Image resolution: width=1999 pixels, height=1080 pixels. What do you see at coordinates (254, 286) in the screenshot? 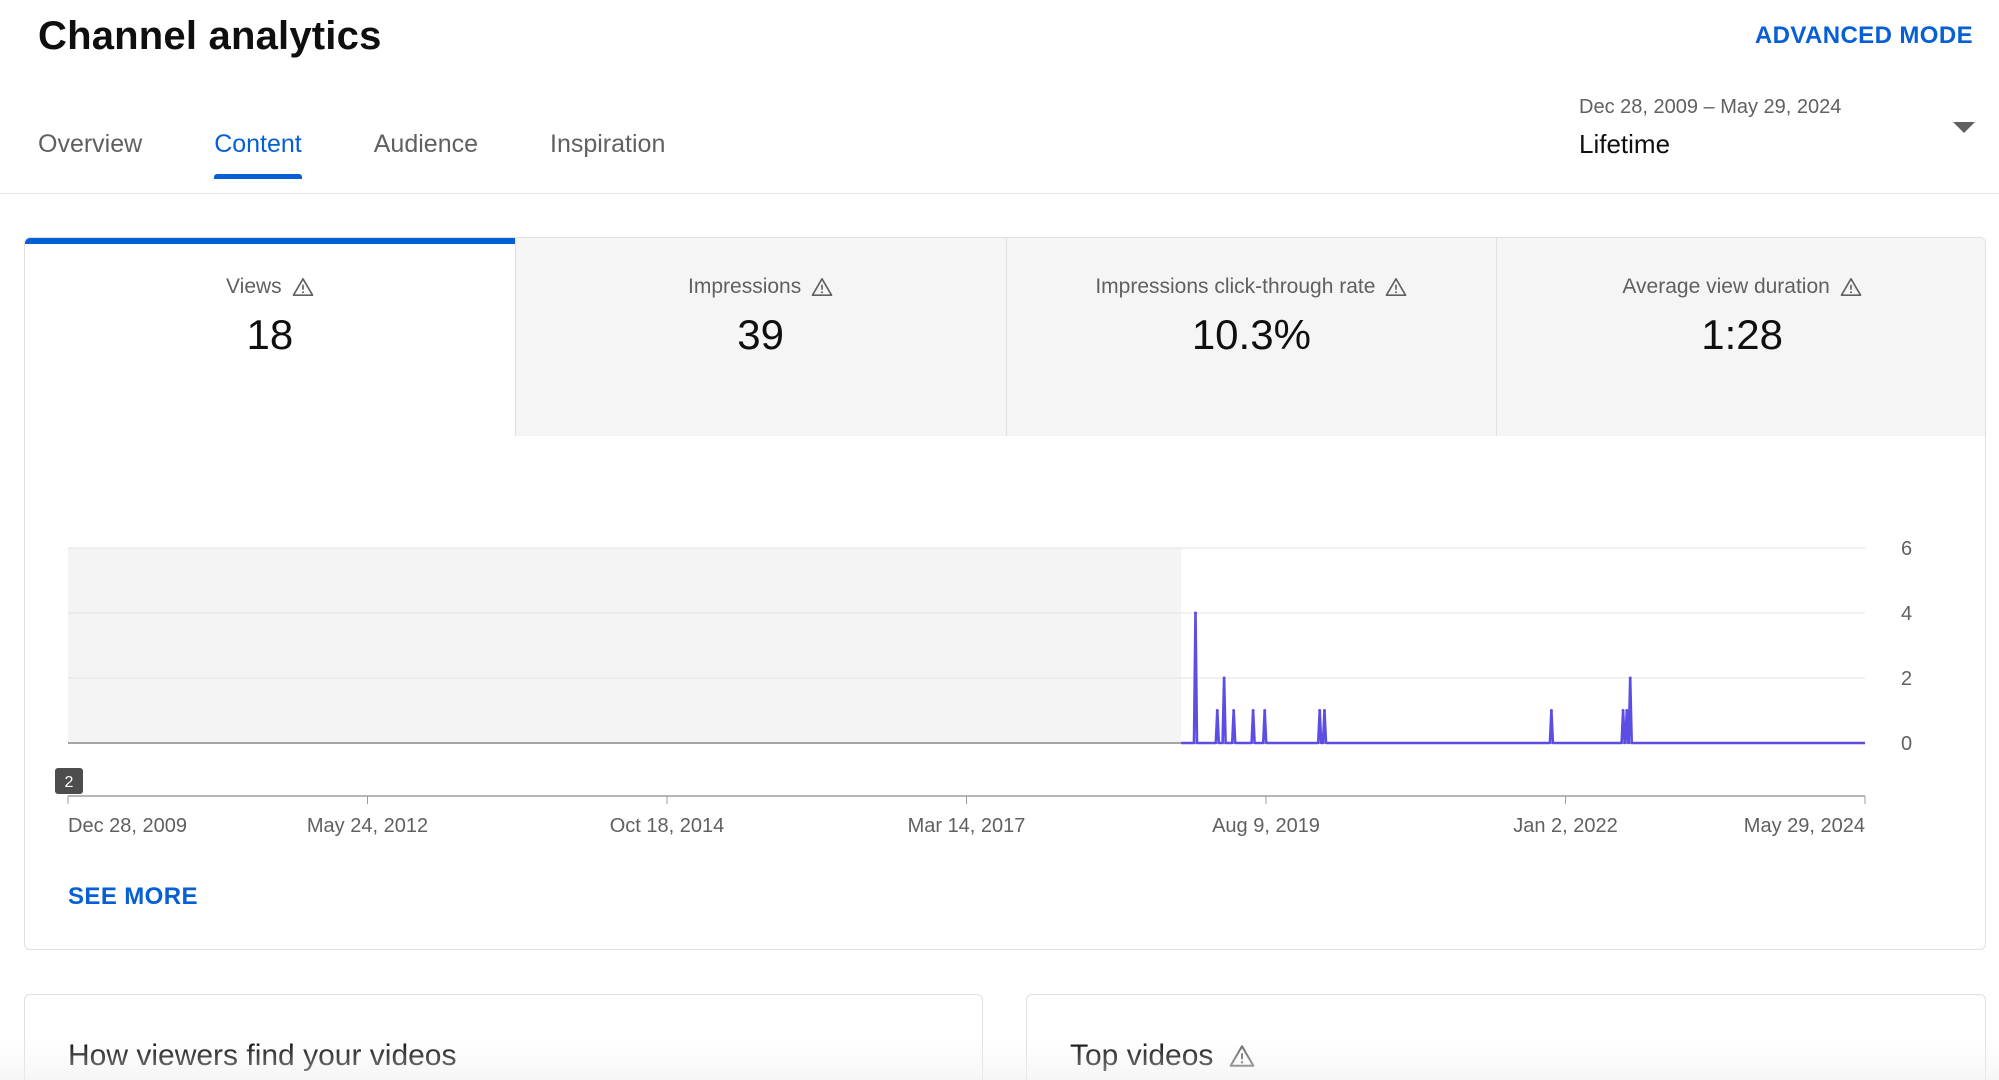
I see `metric-label: Views` at bounding box center [254, 286].